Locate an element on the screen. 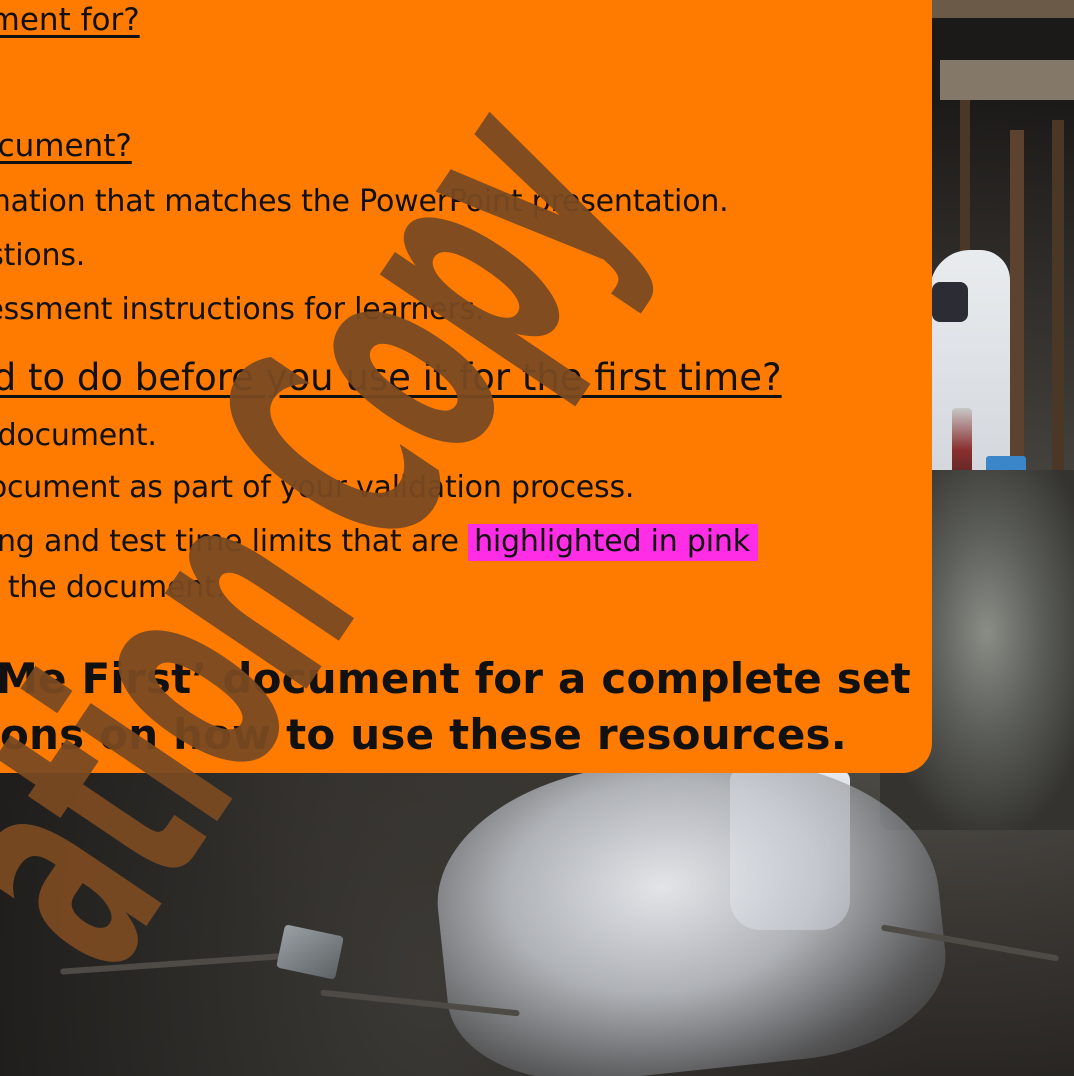 The image size is (1074, 1076). list-item: of the document. is located at coordinates (112, 587).